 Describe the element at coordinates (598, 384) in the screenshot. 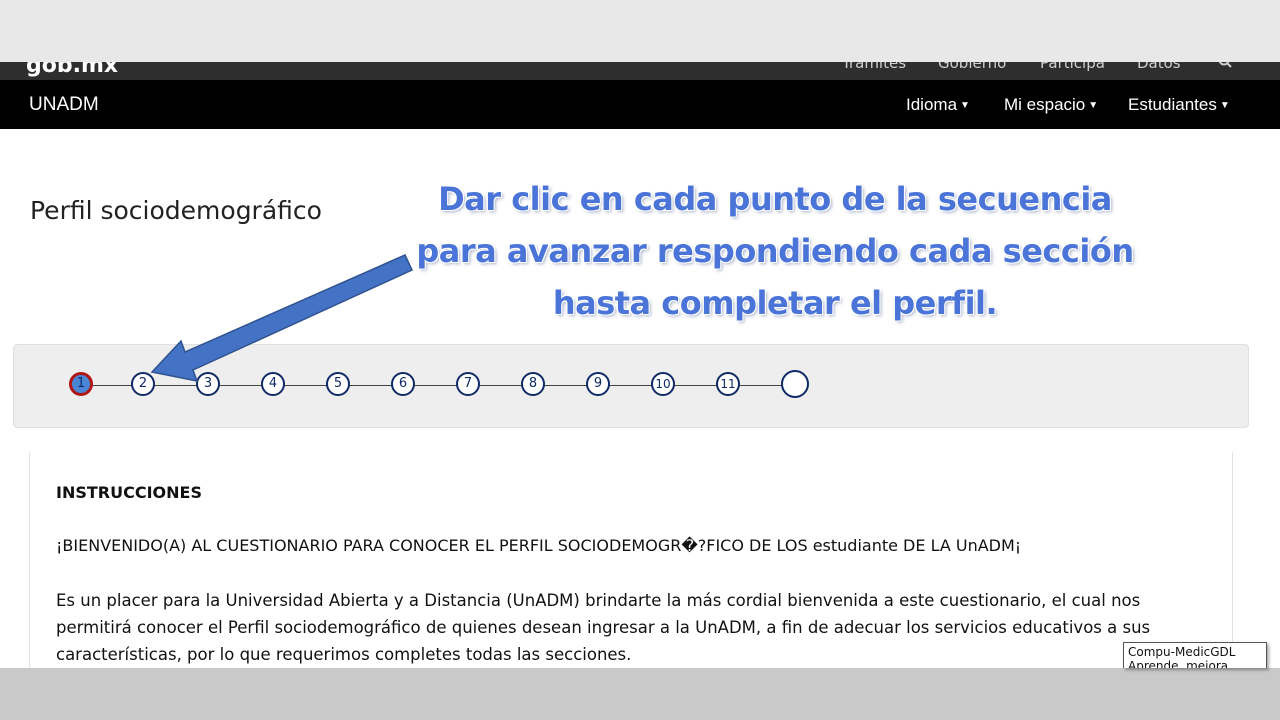

I see `step-9: 9` at that location.